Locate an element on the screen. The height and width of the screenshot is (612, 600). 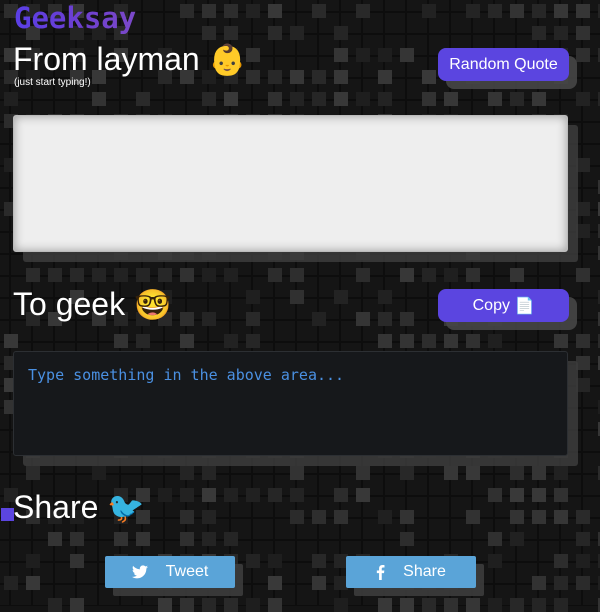
nerd-face-emoji-icon: 🤓 is located at coordinates (152, 305).